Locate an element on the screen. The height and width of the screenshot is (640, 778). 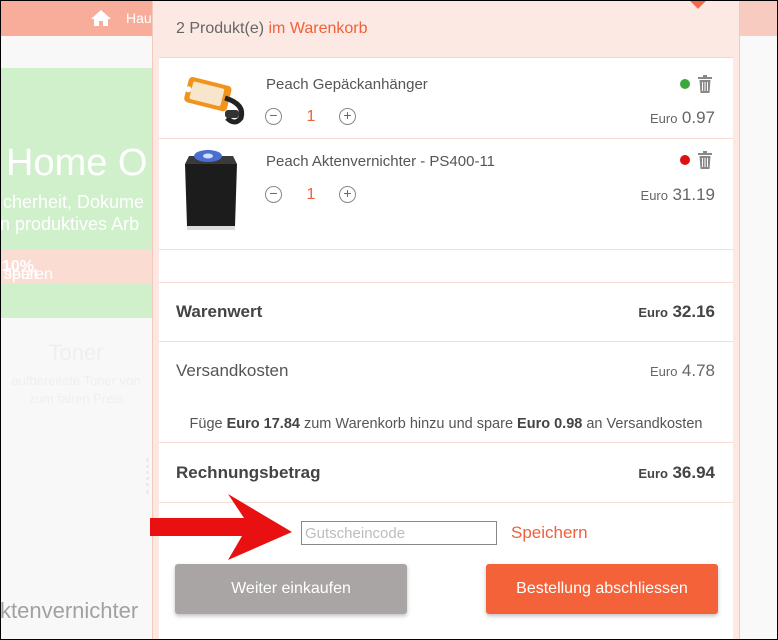
total-value: Euro 36.94 is located at coordinates (676, 472).